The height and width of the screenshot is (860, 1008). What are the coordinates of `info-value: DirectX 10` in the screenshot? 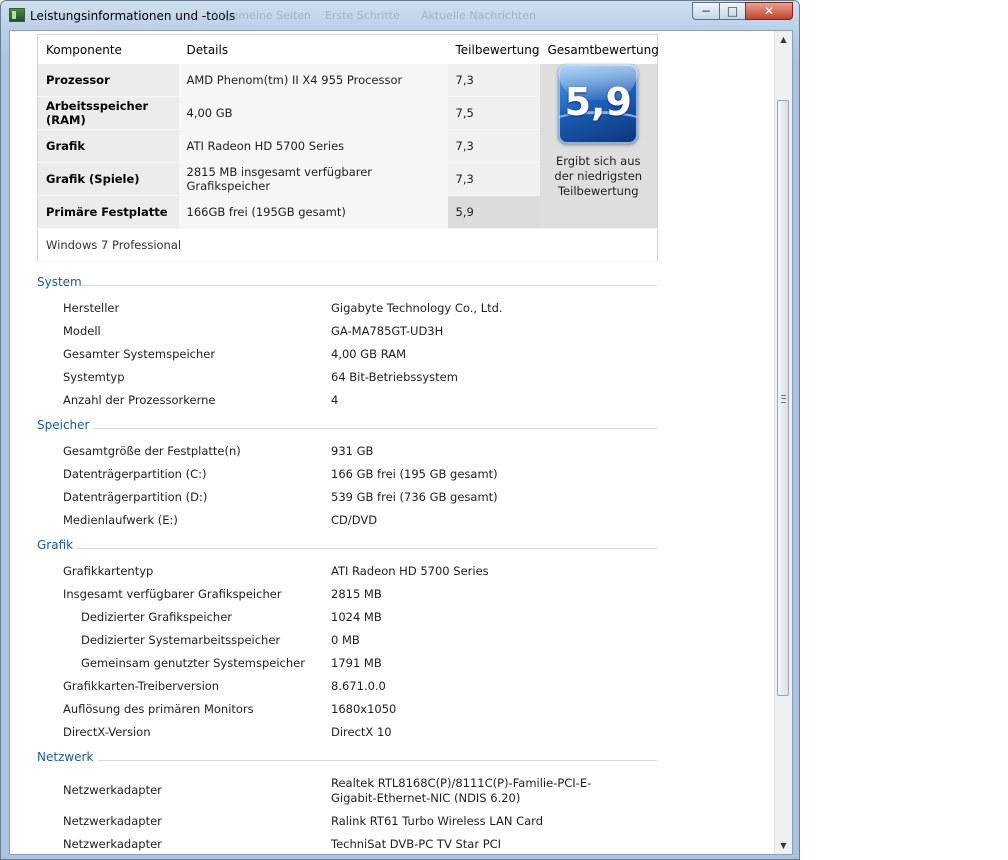 It's located at (361, 732).